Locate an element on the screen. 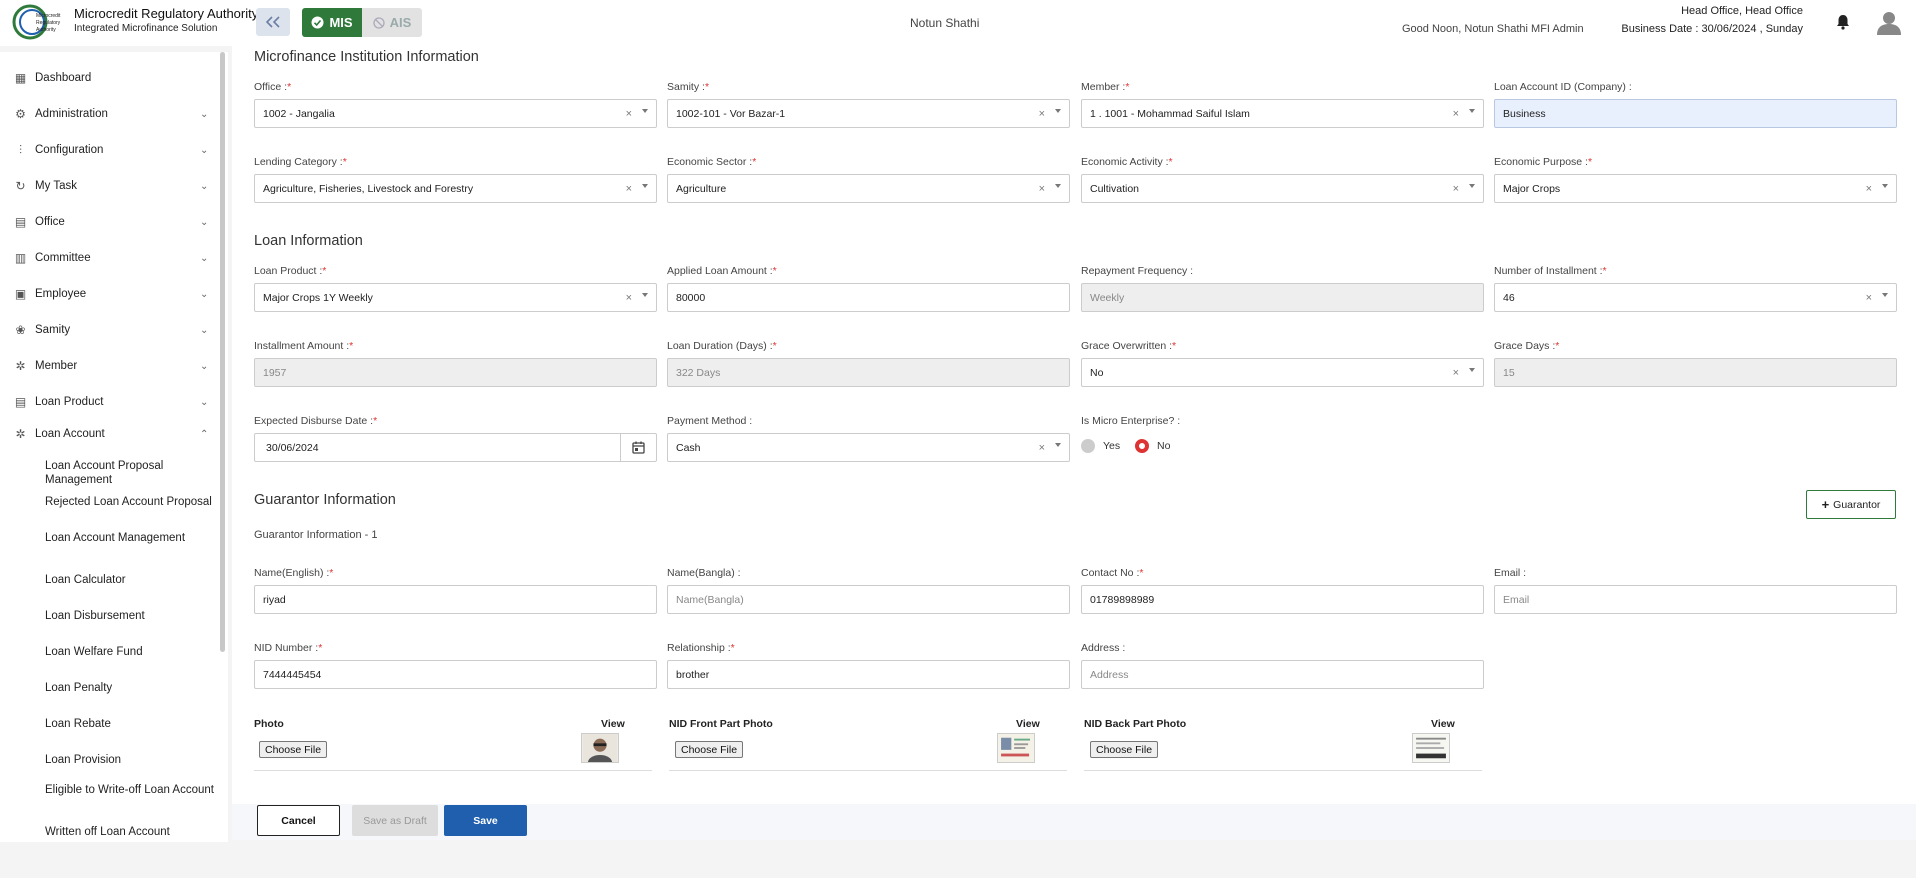 The image size is (1916, 878). loan-account-id-input: Business is located at coordinates (1695, 113).